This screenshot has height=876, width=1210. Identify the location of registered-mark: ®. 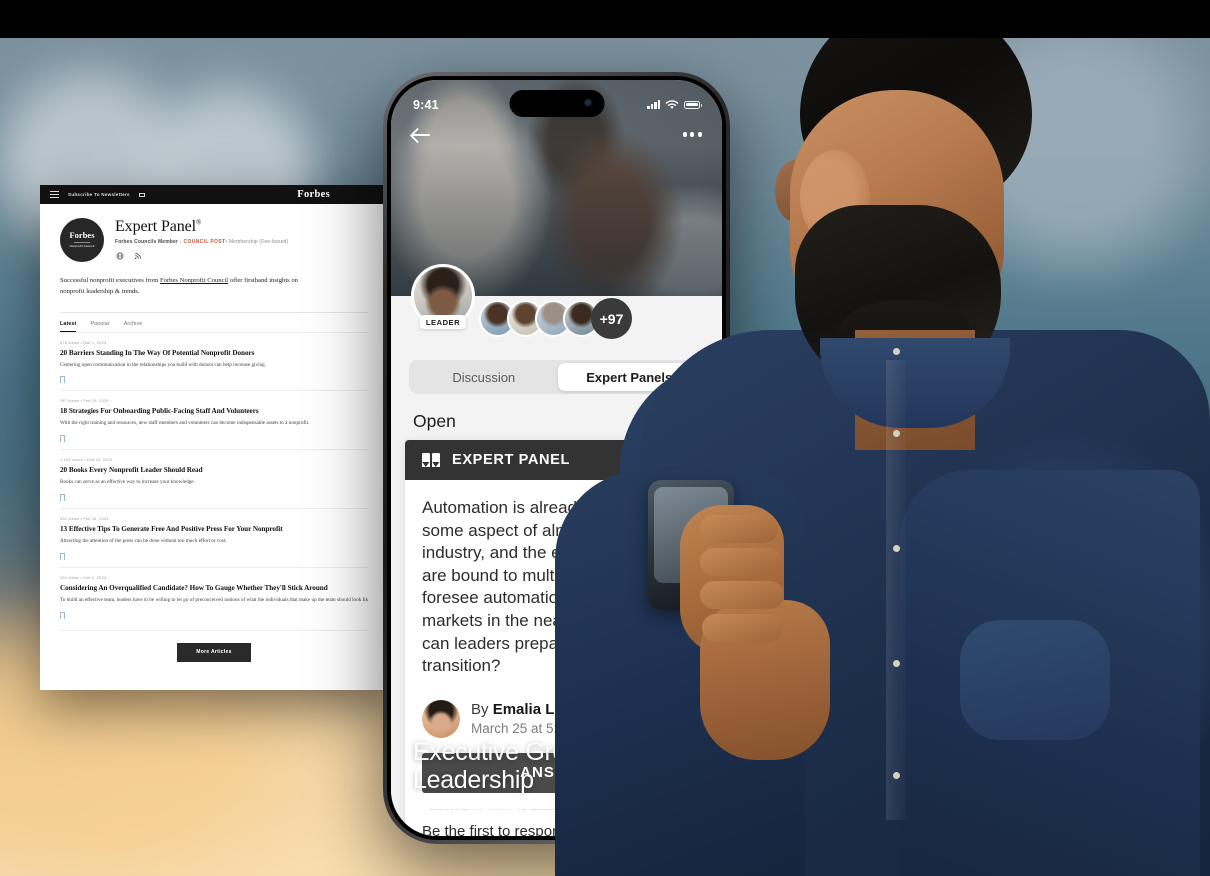
(199, 222).